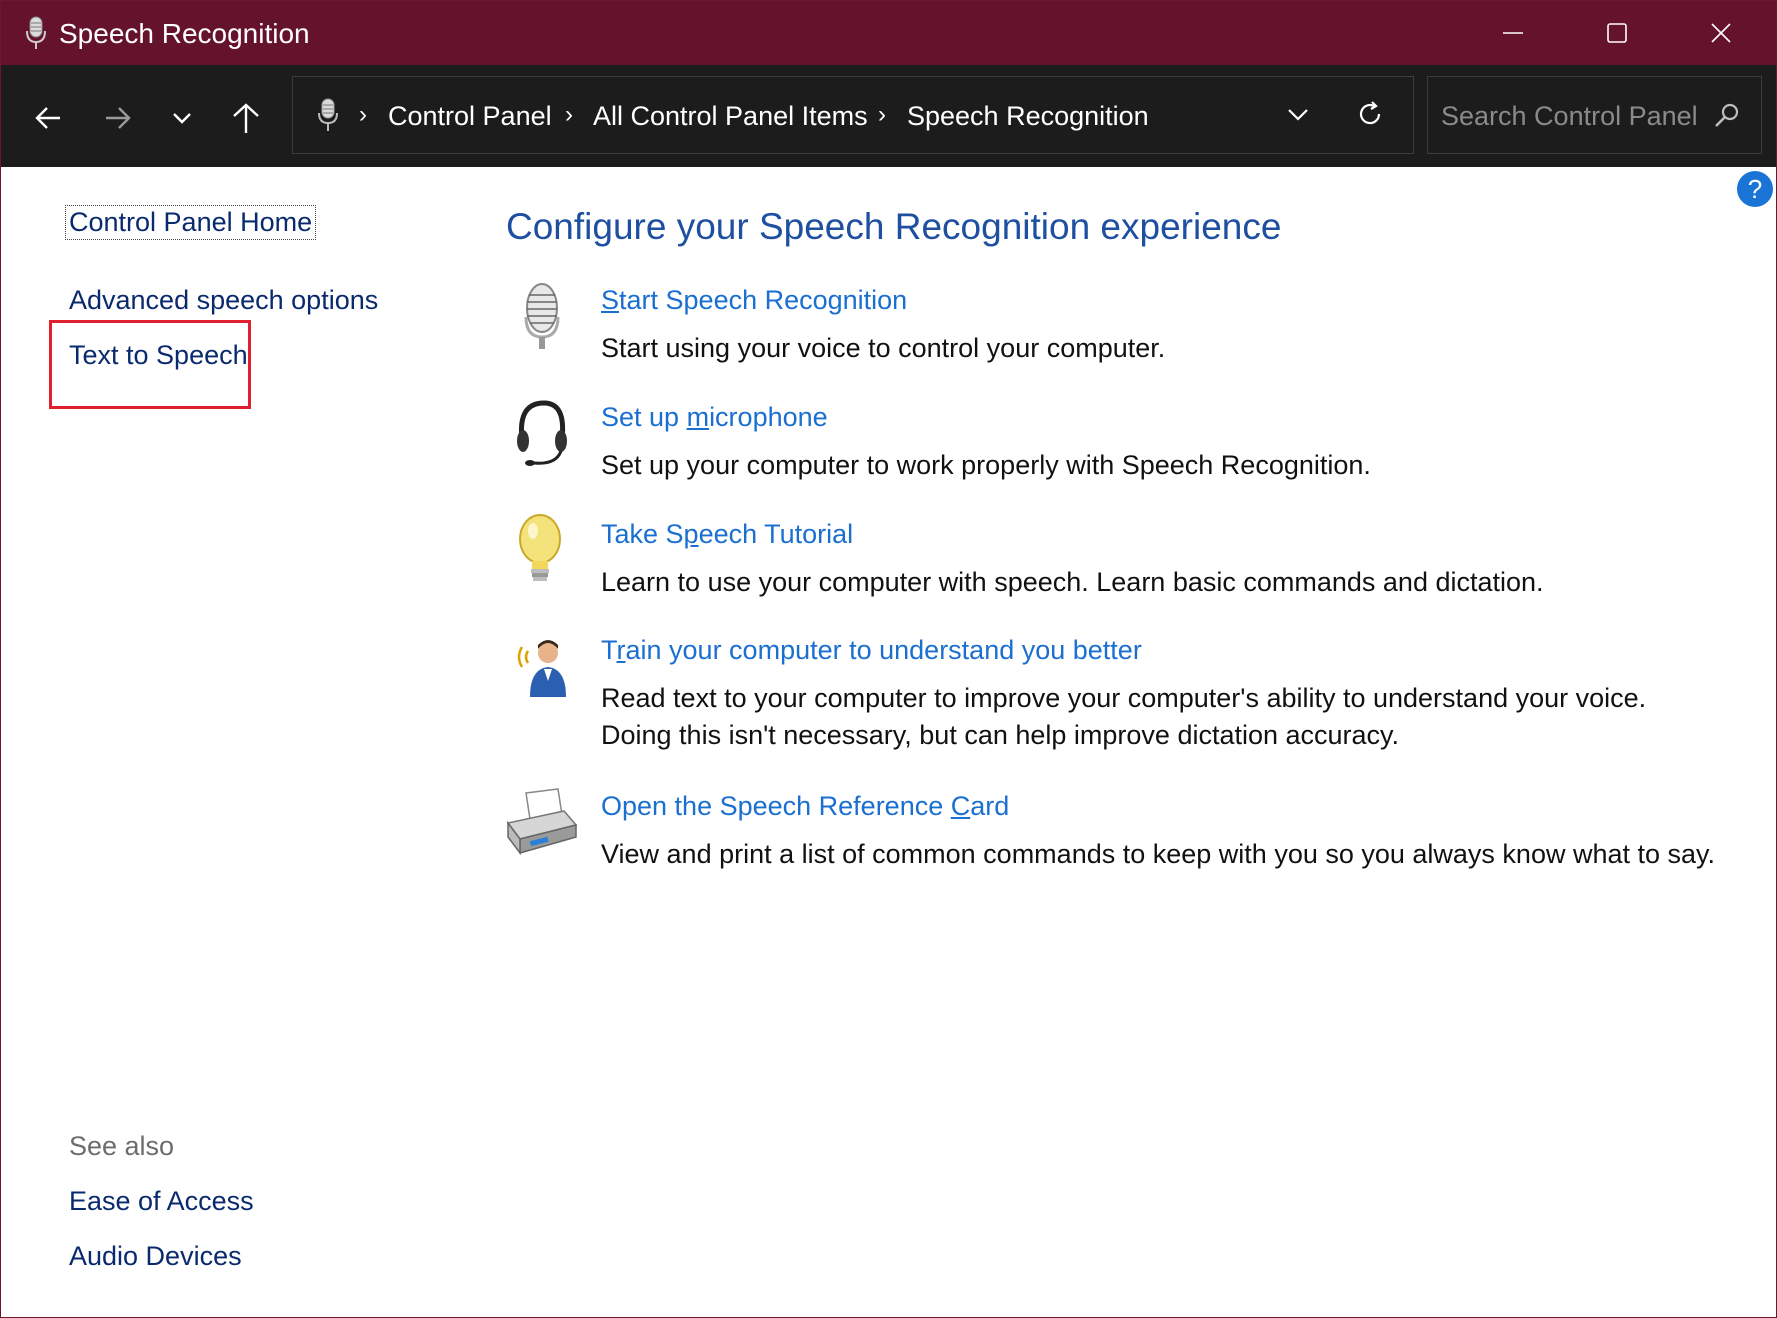 The height and width of the screenshot is (1318, 1777). What do you see at coordinates (1028, 116) in the screenshot?
I see `breadcrumb-speech-recognition: Speech Recognition` at bounding box center [1028, 116].